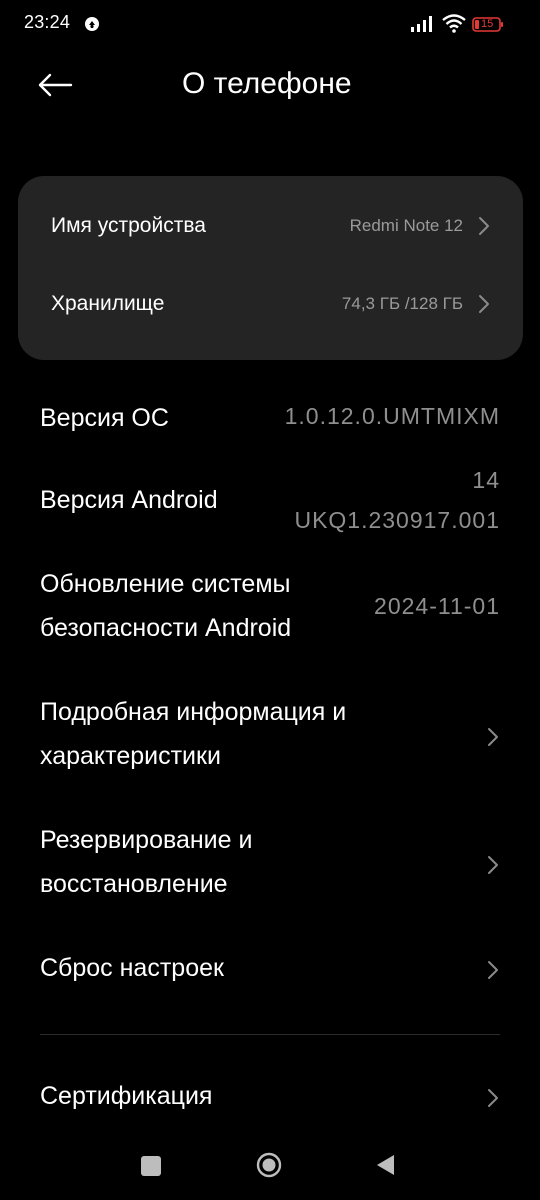 This screenshot has height=1200, width=540. I want to click on navigation-bar, so click(270, 1166).